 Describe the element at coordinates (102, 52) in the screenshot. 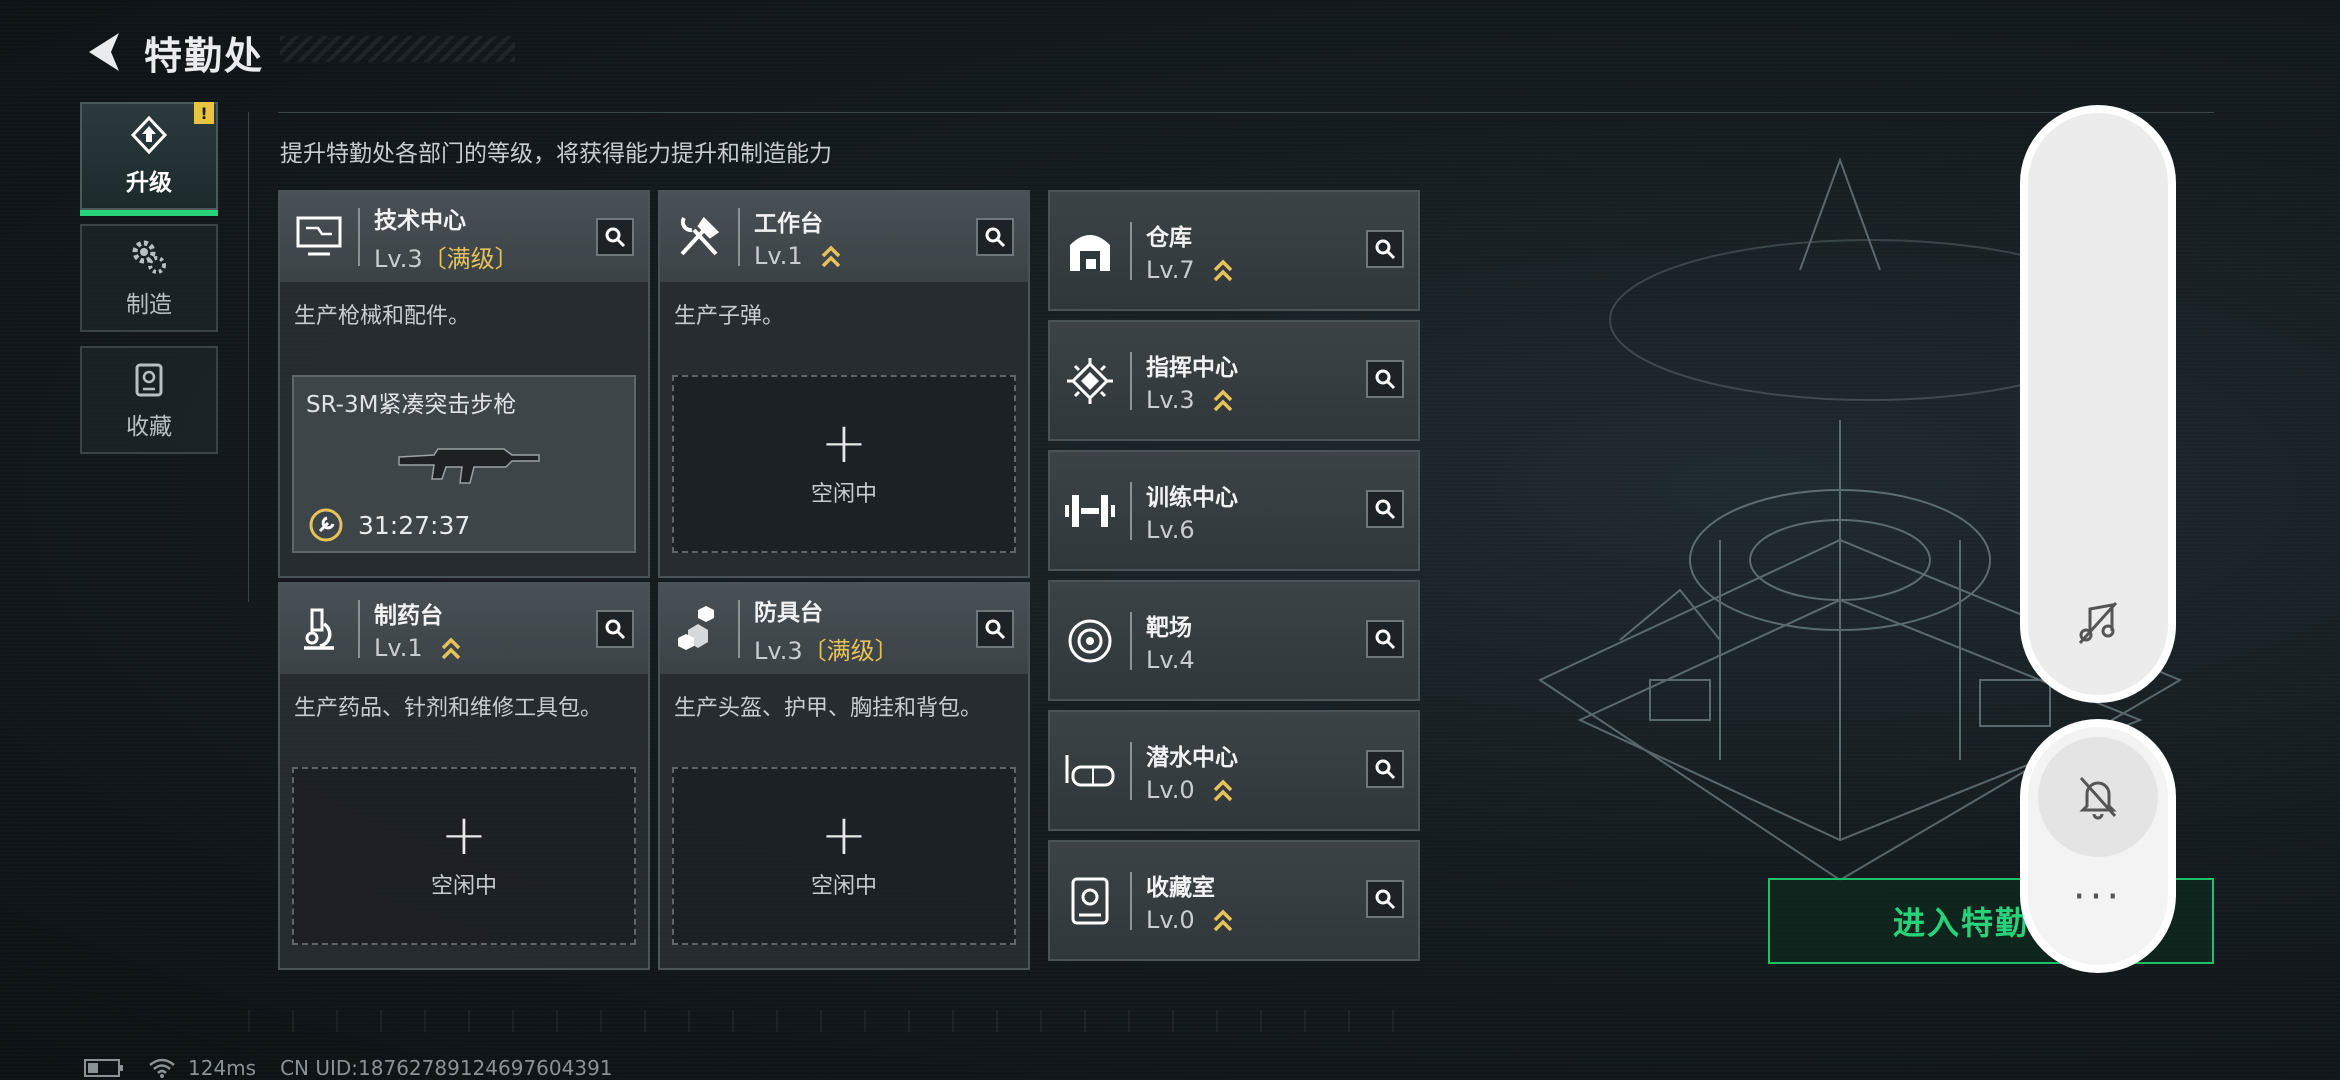

I see `back-button` at that location.